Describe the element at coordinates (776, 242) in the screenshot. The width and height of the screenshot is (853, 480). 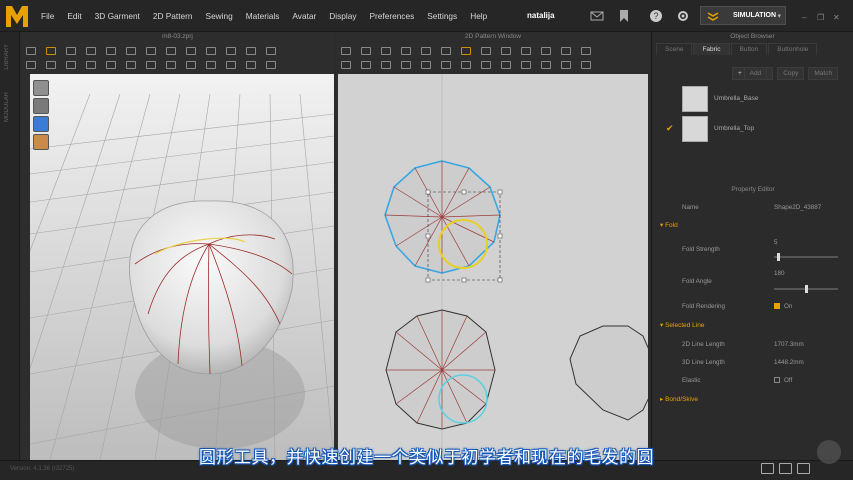
I see `fold-strength-value: 5` at that location.